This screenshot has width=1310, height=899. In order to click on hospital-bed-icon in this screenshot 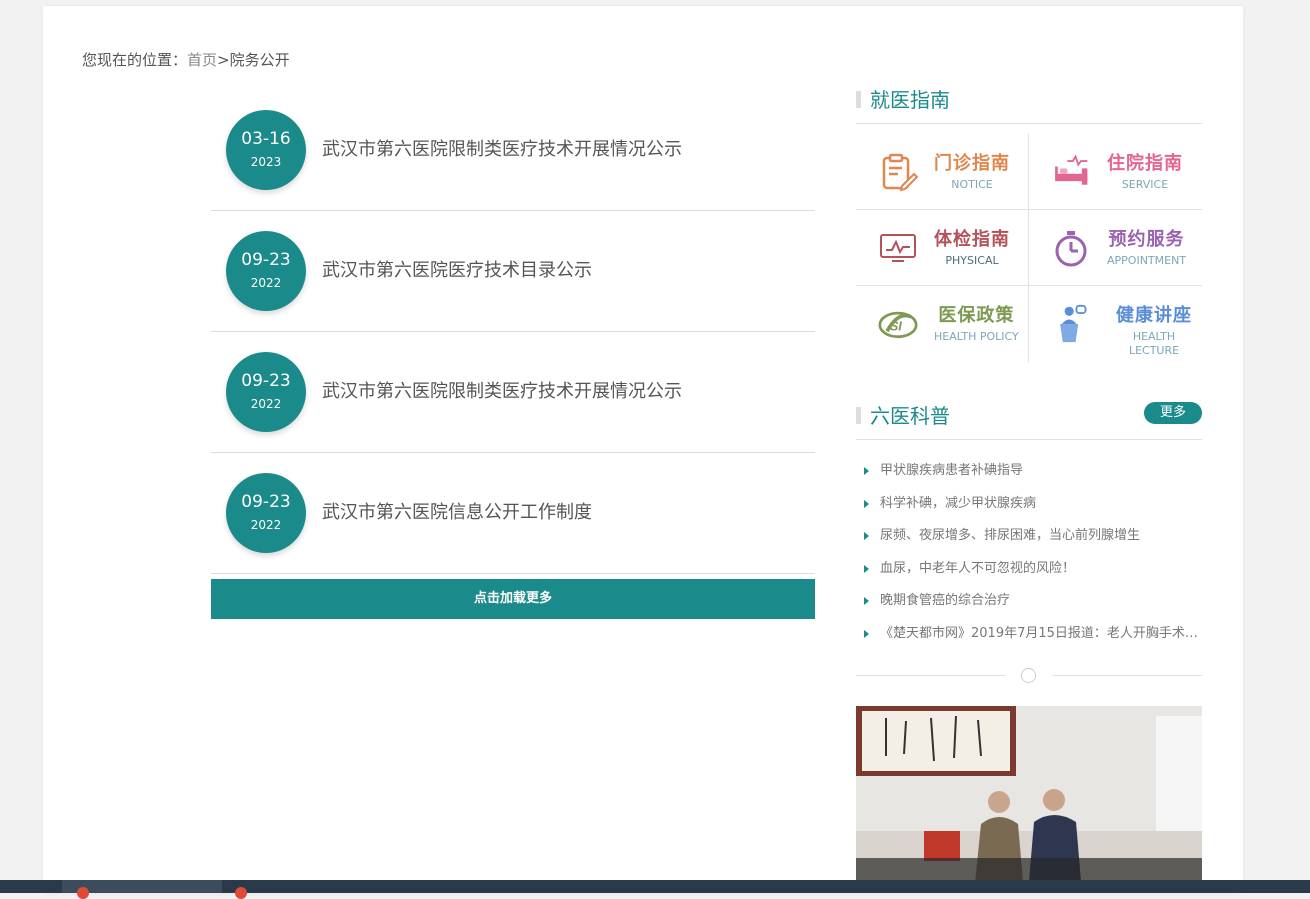, I will do `click(1071, 169)`.